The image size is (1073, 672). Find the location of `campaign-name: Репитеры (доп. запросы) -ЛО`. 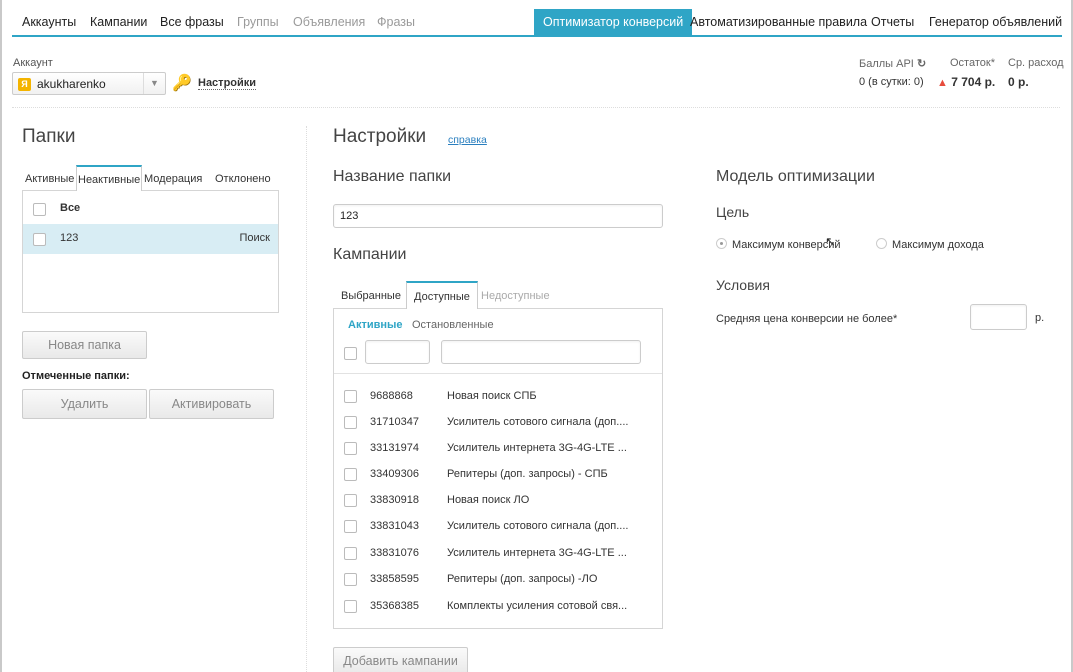

campaign-name: Репитеры (доп. запросы) -ЛО is located at coordinates (522, 579).